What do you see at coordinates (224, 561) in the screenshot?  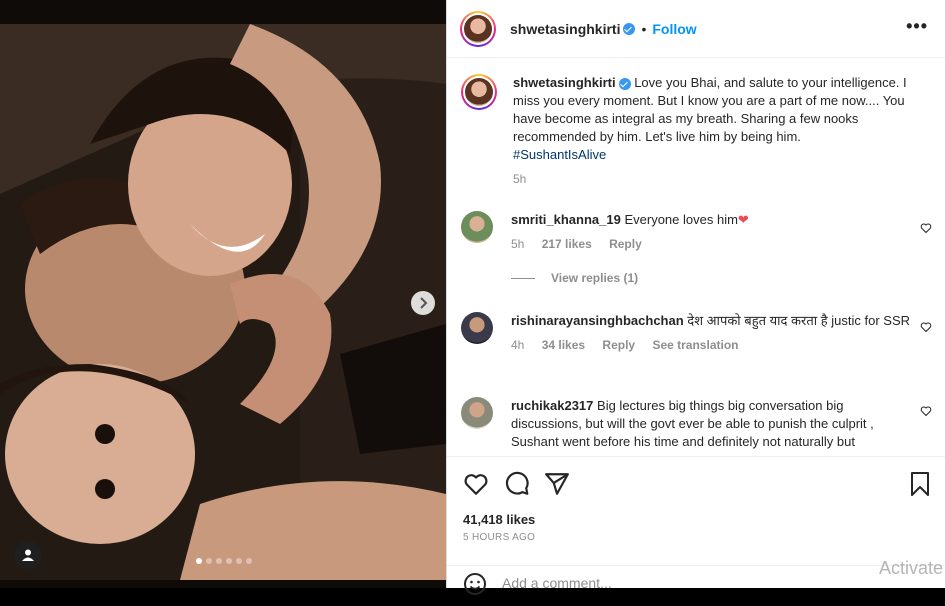 I see `carousel-indicators` at bounding box center [224, 561].